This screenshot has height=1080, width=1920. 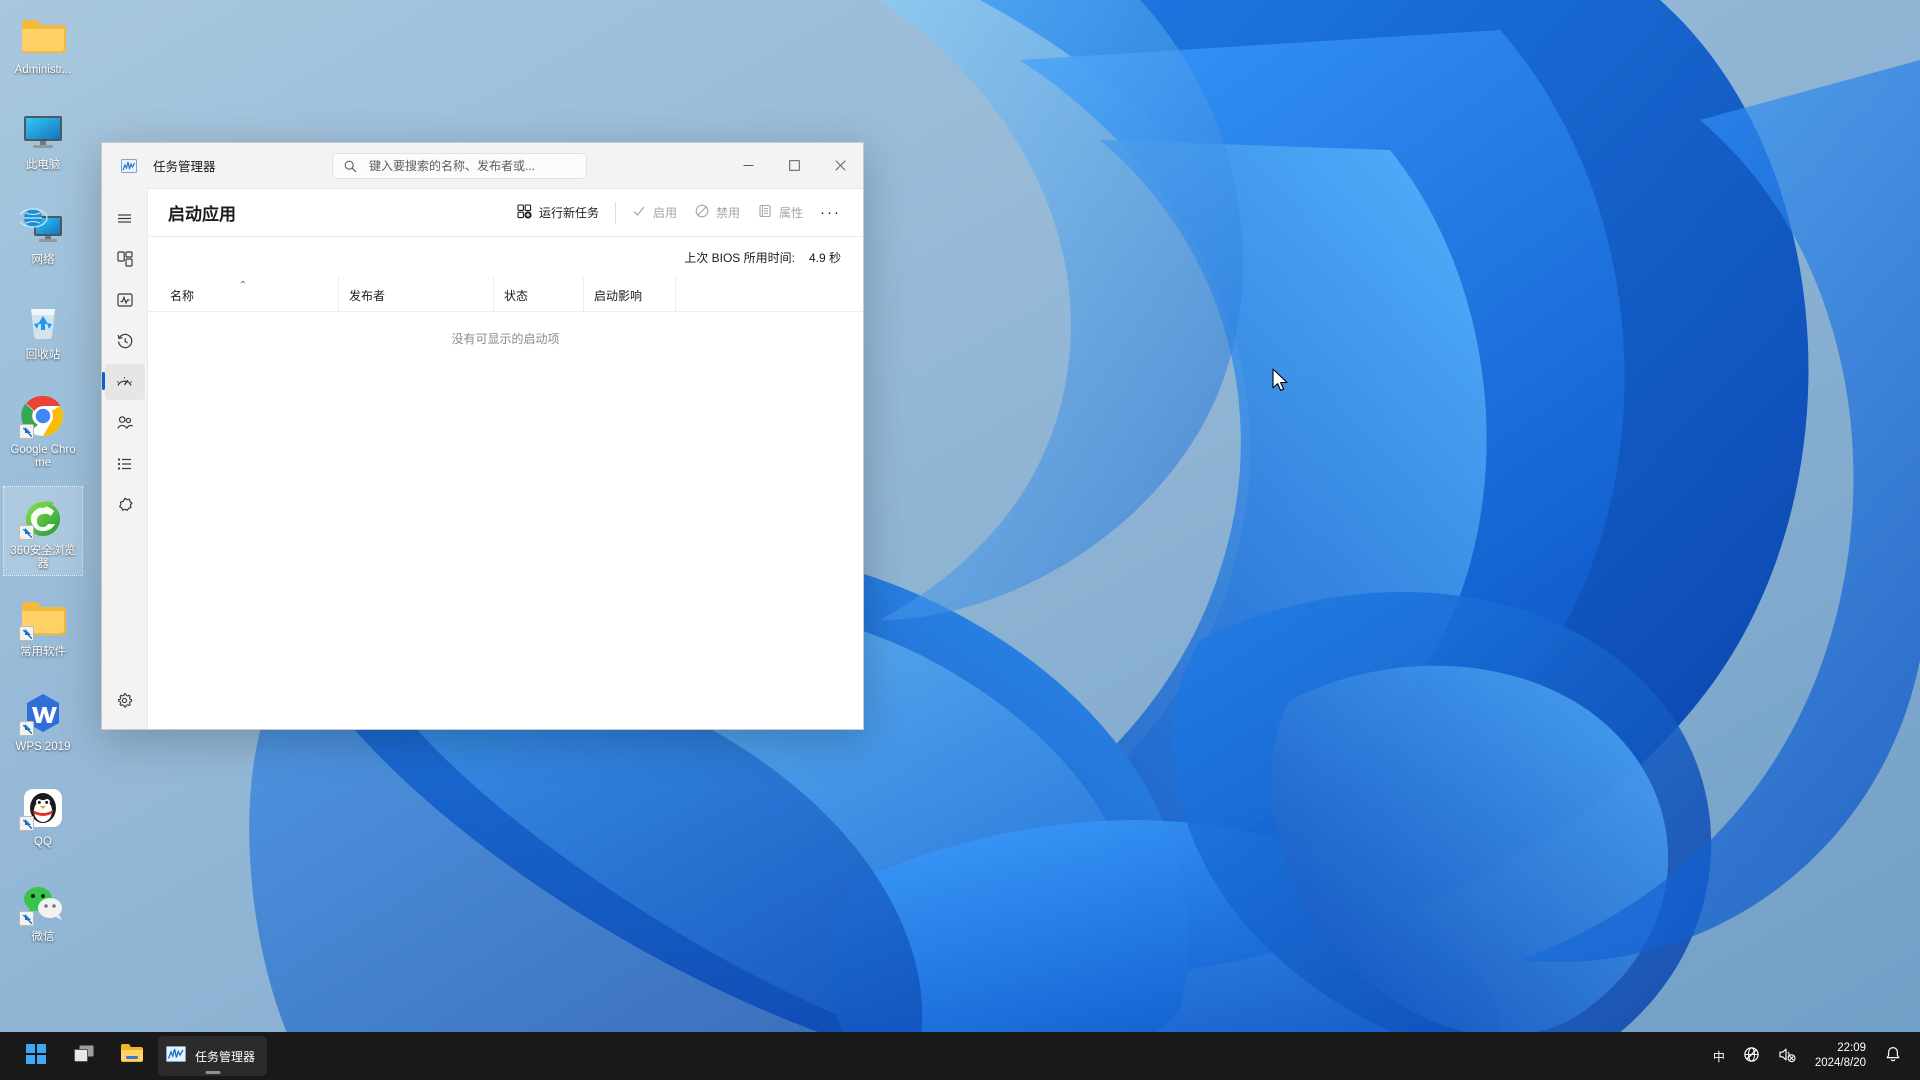 What do you see at coordinates (43, 165) in the screenshot?
I see `desktop-icon-label: 此电脑` at bounding box center [43, 165].